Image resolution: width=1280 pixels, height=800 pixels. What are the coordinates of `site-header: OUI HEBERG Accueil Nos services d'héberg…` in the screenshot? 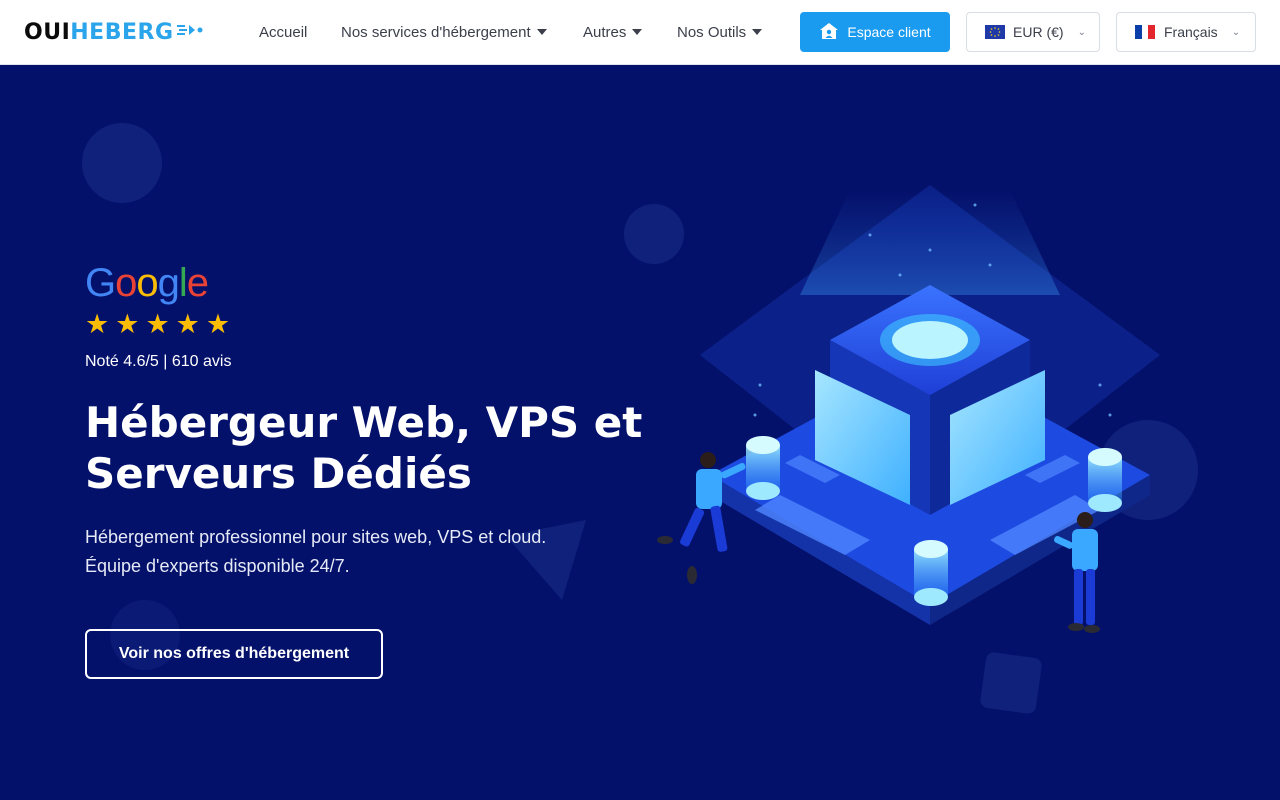 It's located at (640, 32).